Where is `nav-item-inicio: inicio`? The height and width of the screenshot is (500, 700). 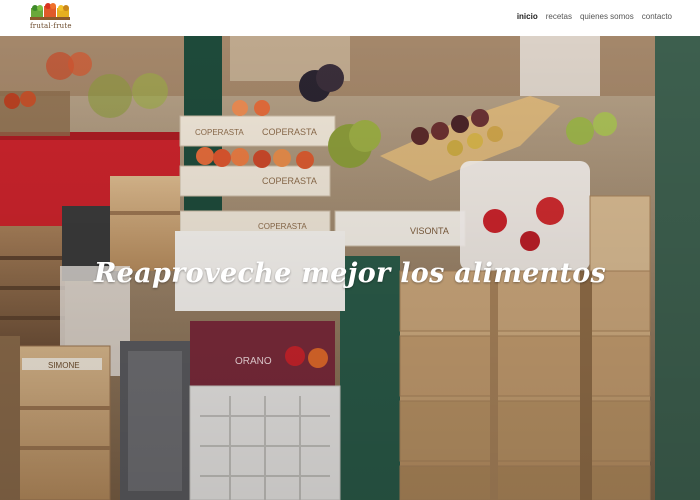
nav-item-inicio: inicio is located at coordinates (527, 16).